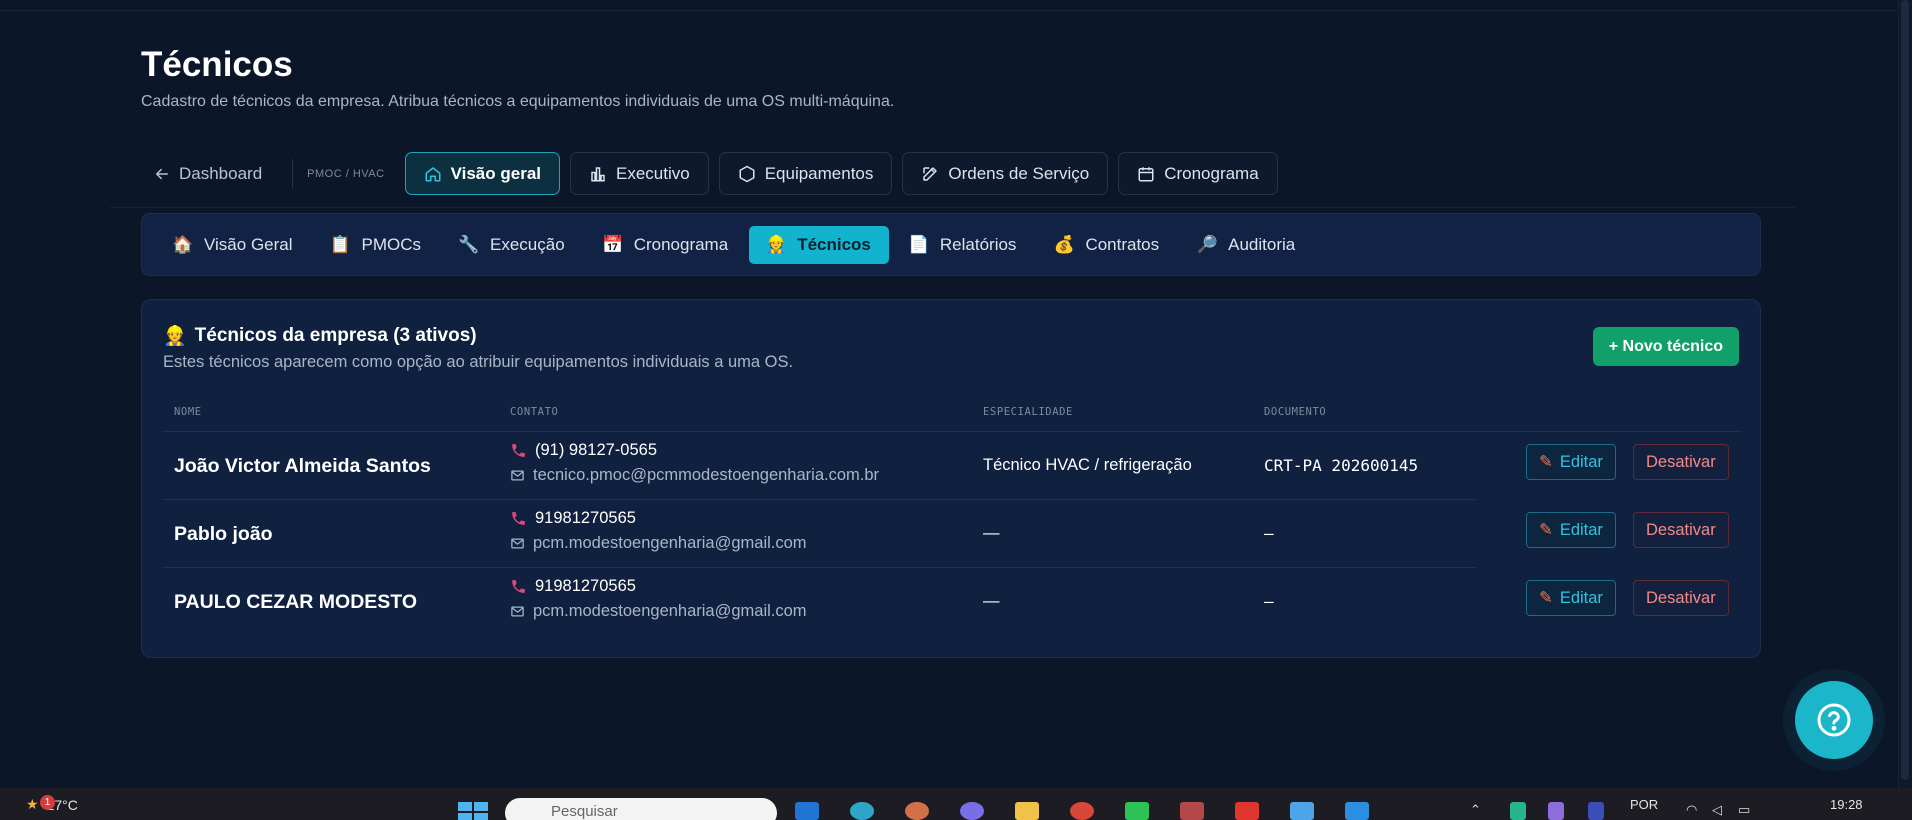 This screenshot has height=820, width=1912. I want to click on outlook-icon, so click(807, 811).